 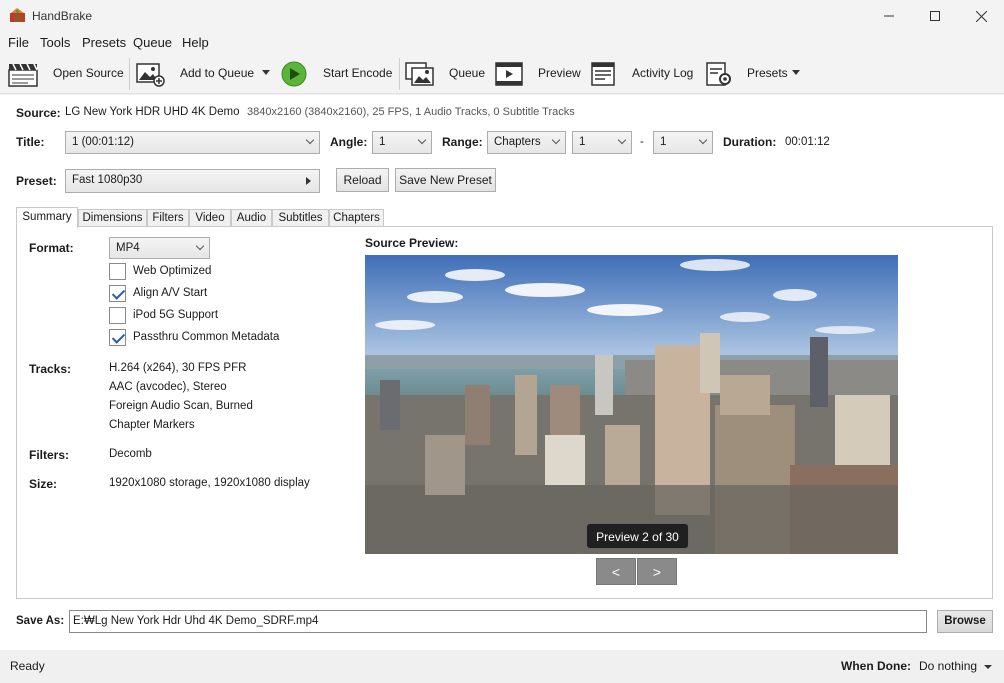 What do you see at coordinates (181, 406) in the screenshot?
I see `track-subtitle: Foreign Audio Scan, Burned` at bounding box center [181, 406].